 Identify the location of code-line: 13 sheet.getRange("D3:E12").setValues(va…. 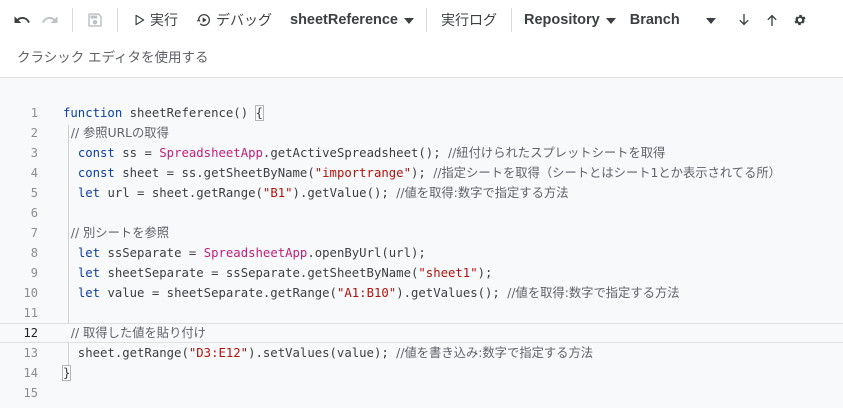
(421, 353).